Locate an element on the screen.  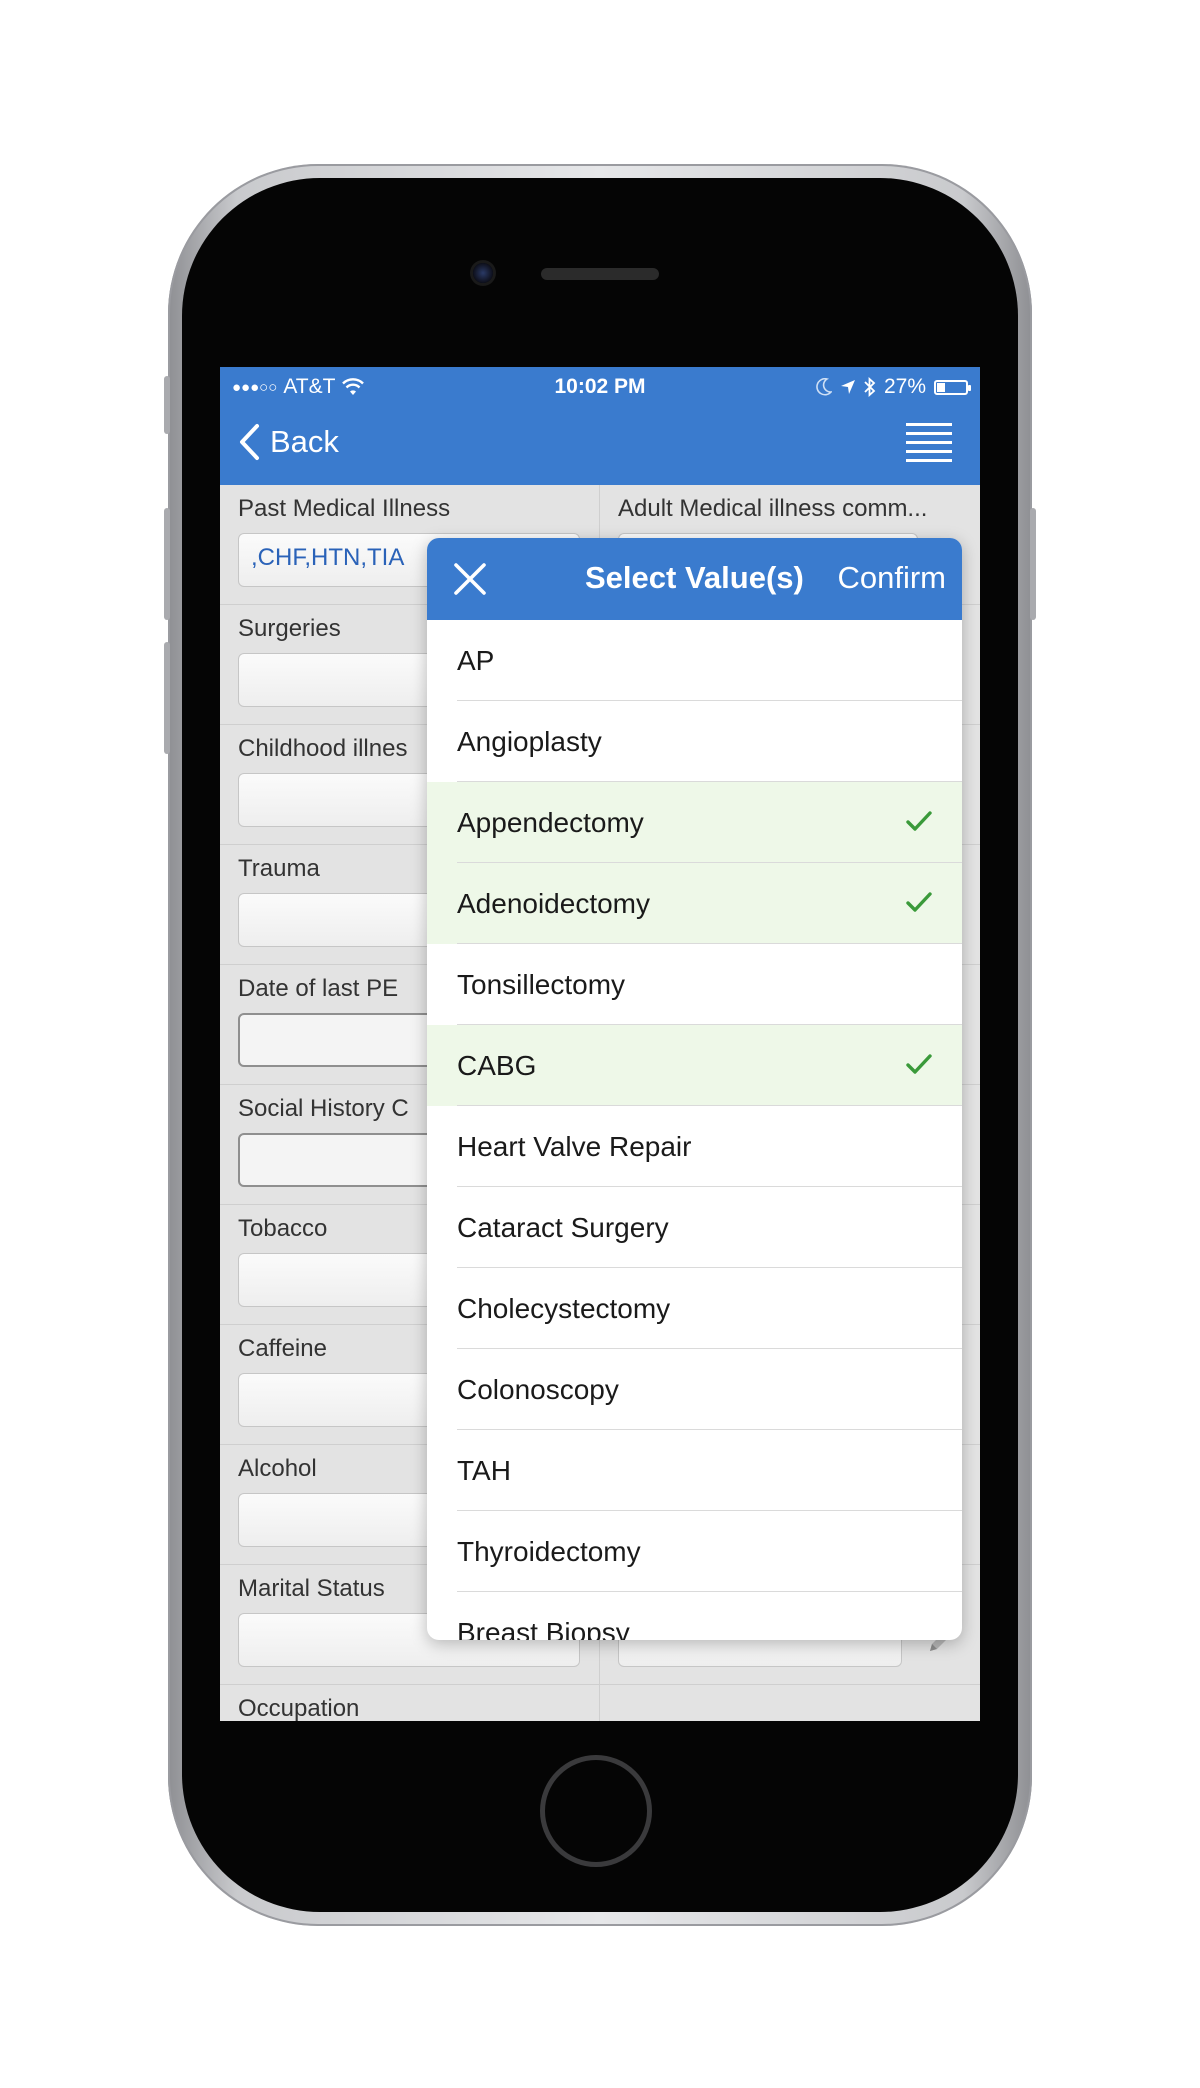
back-button: Back is located at coordinates (288, 442).